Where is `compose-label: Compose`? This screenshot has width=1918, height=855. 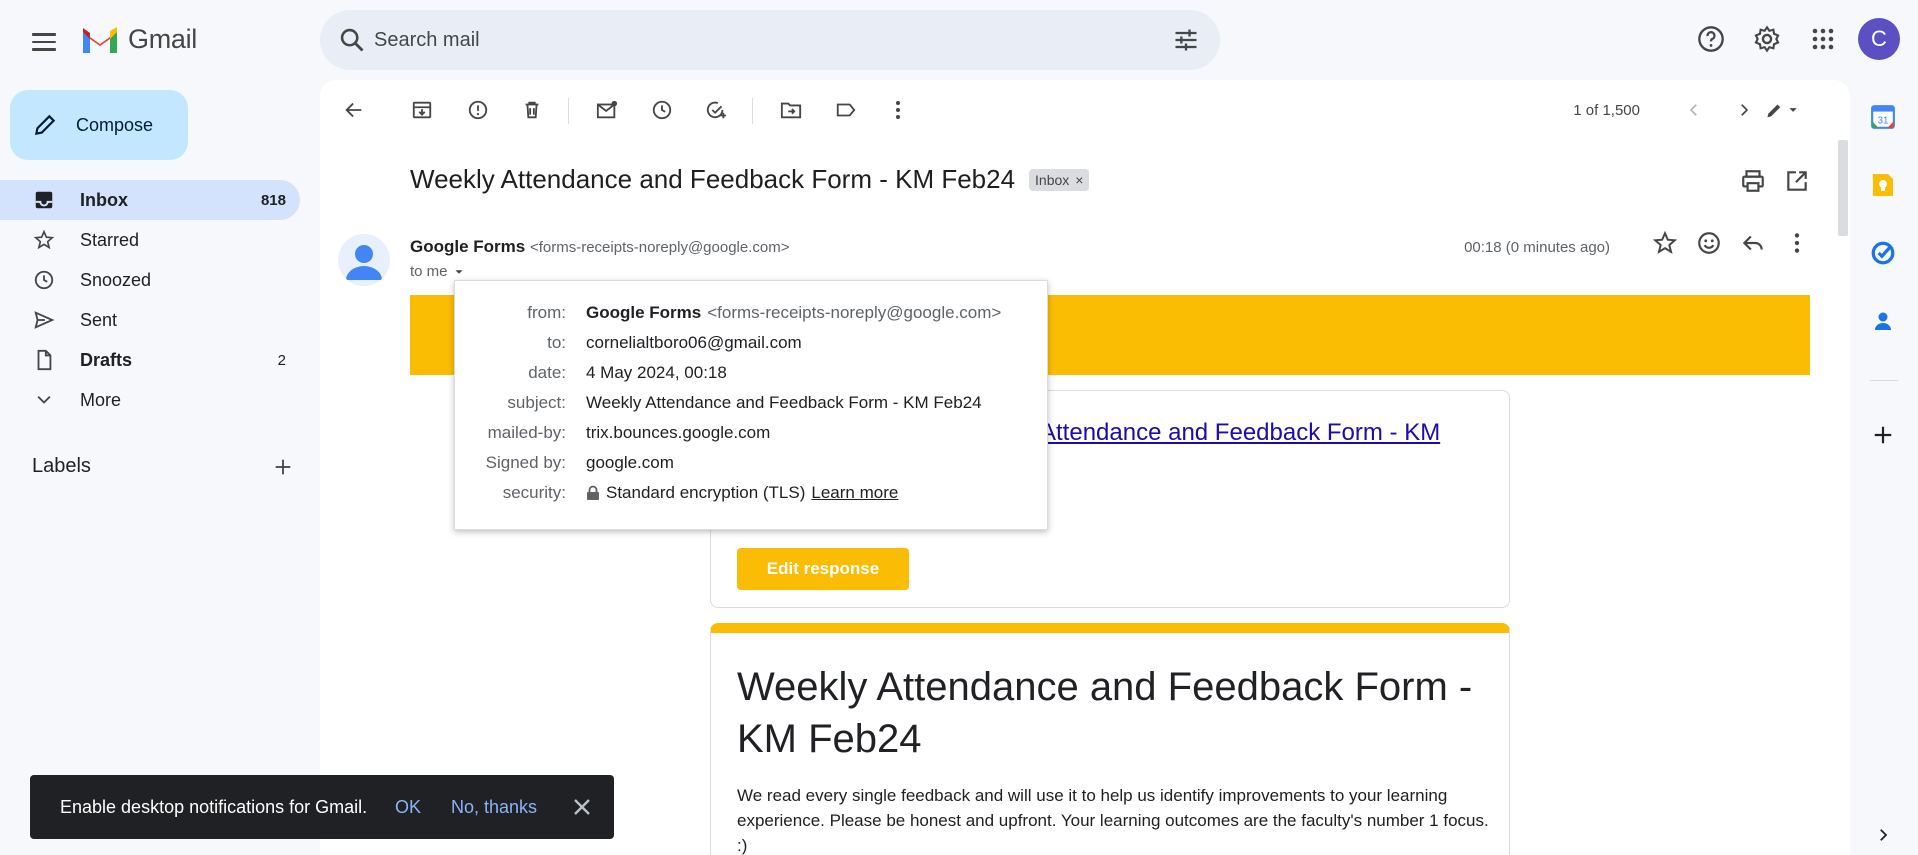 compose-label: Compose is located at coordinates (115, 124).